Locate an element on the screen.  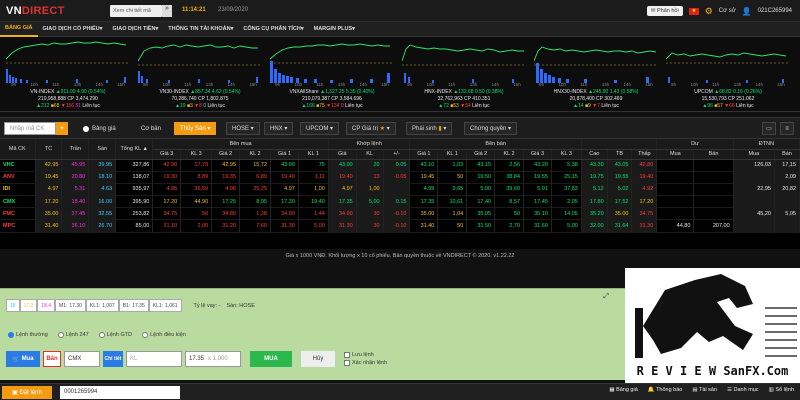
col-header: Bán is located at coordinates (713, 154).